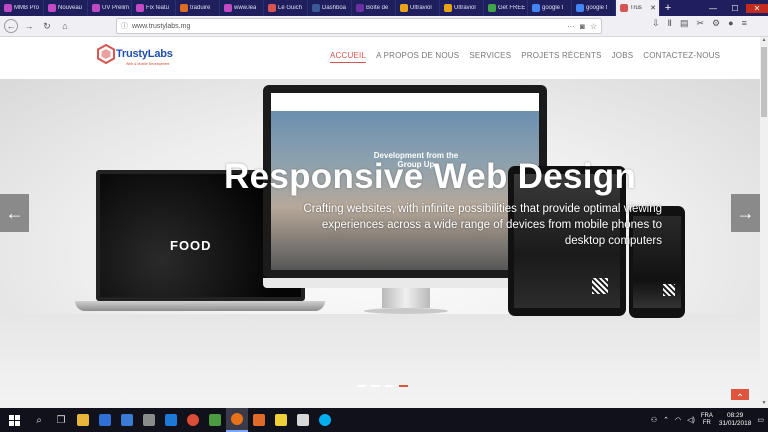 This screenshot has width=768, height=432. Describe the element at coordinates (286, 8) in the screenshot. I see `browser-tab: Le Guich` at that location.